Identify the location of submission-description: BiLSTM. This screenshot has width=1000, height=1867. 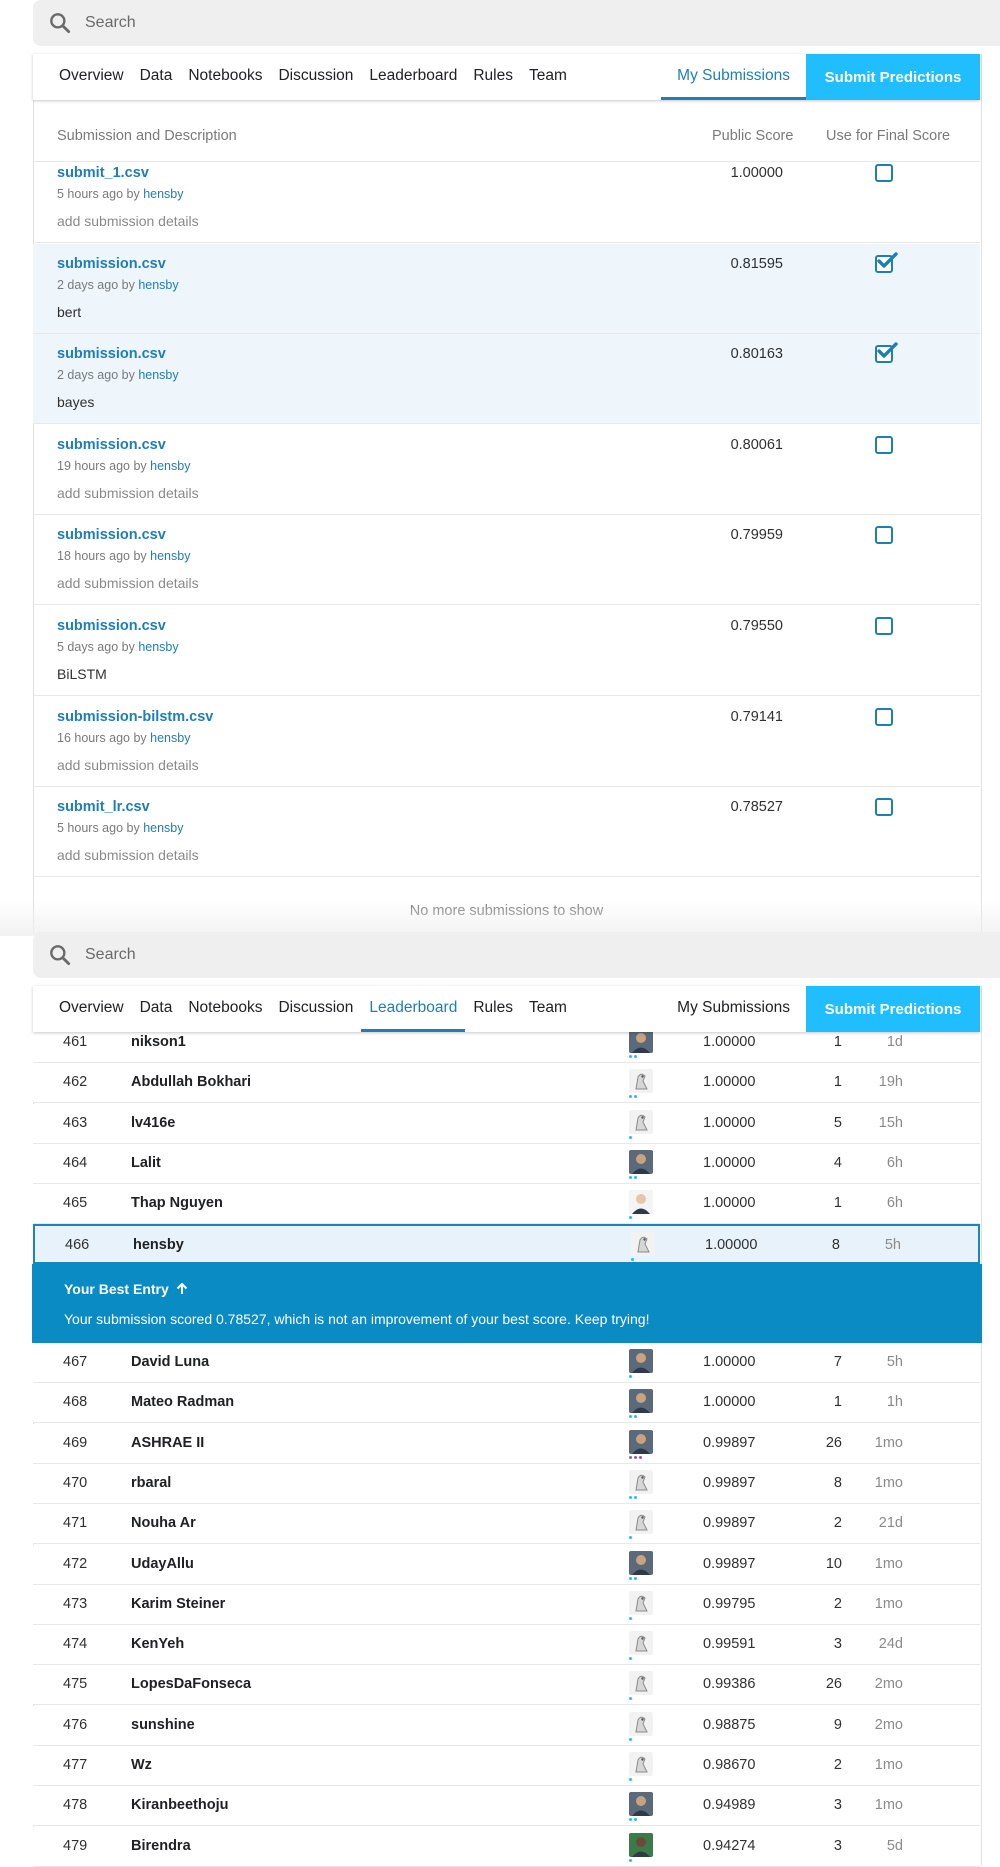
(82, 674).